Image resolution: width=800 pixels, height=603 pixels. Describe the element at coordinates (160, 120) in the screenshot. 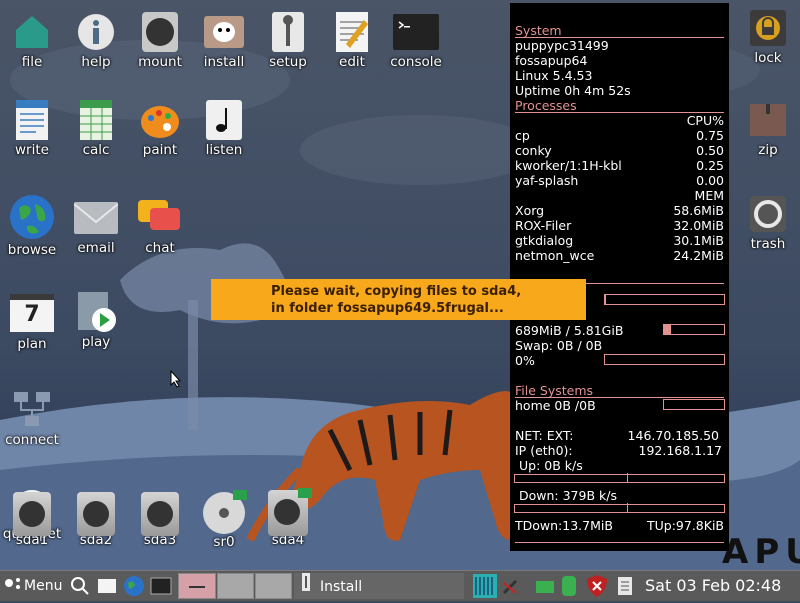

I see `palette-icon` at that location.